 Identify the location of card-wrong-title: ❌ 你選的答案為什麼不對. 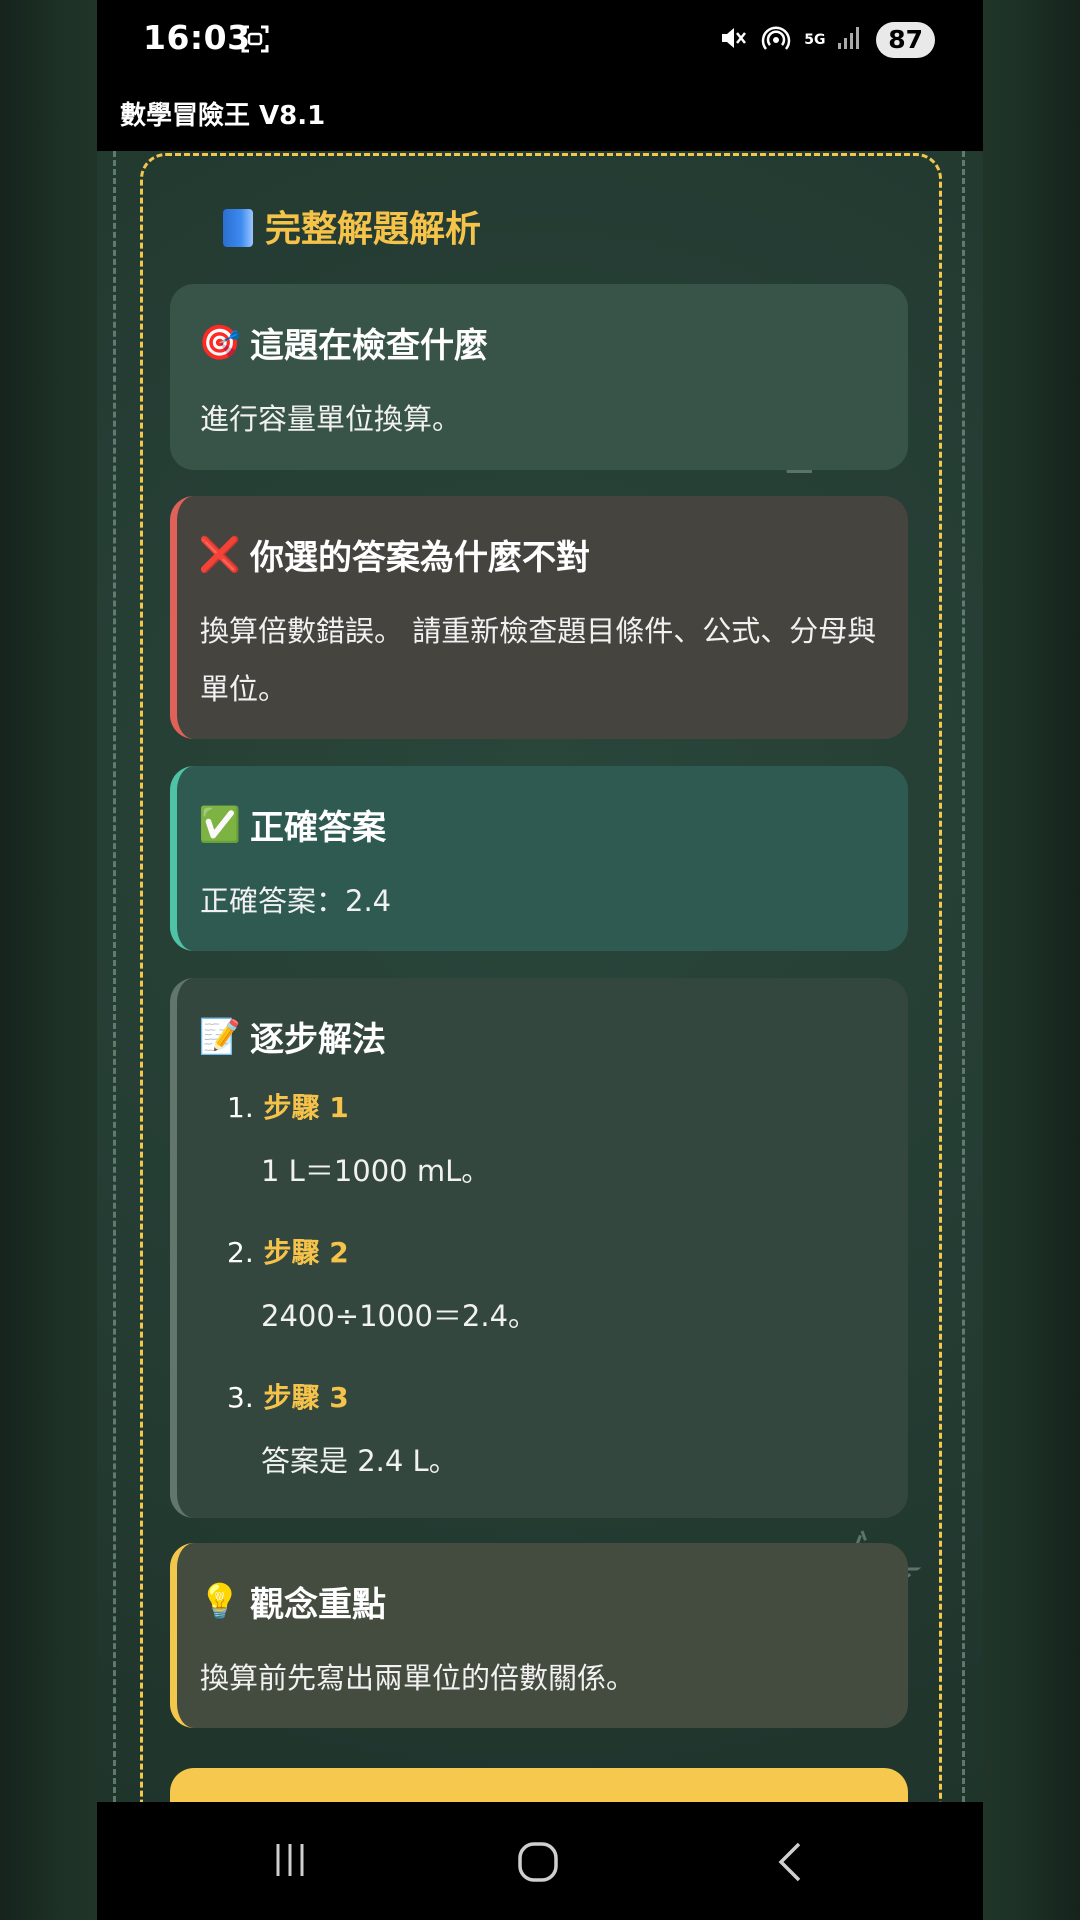
(394, 554).